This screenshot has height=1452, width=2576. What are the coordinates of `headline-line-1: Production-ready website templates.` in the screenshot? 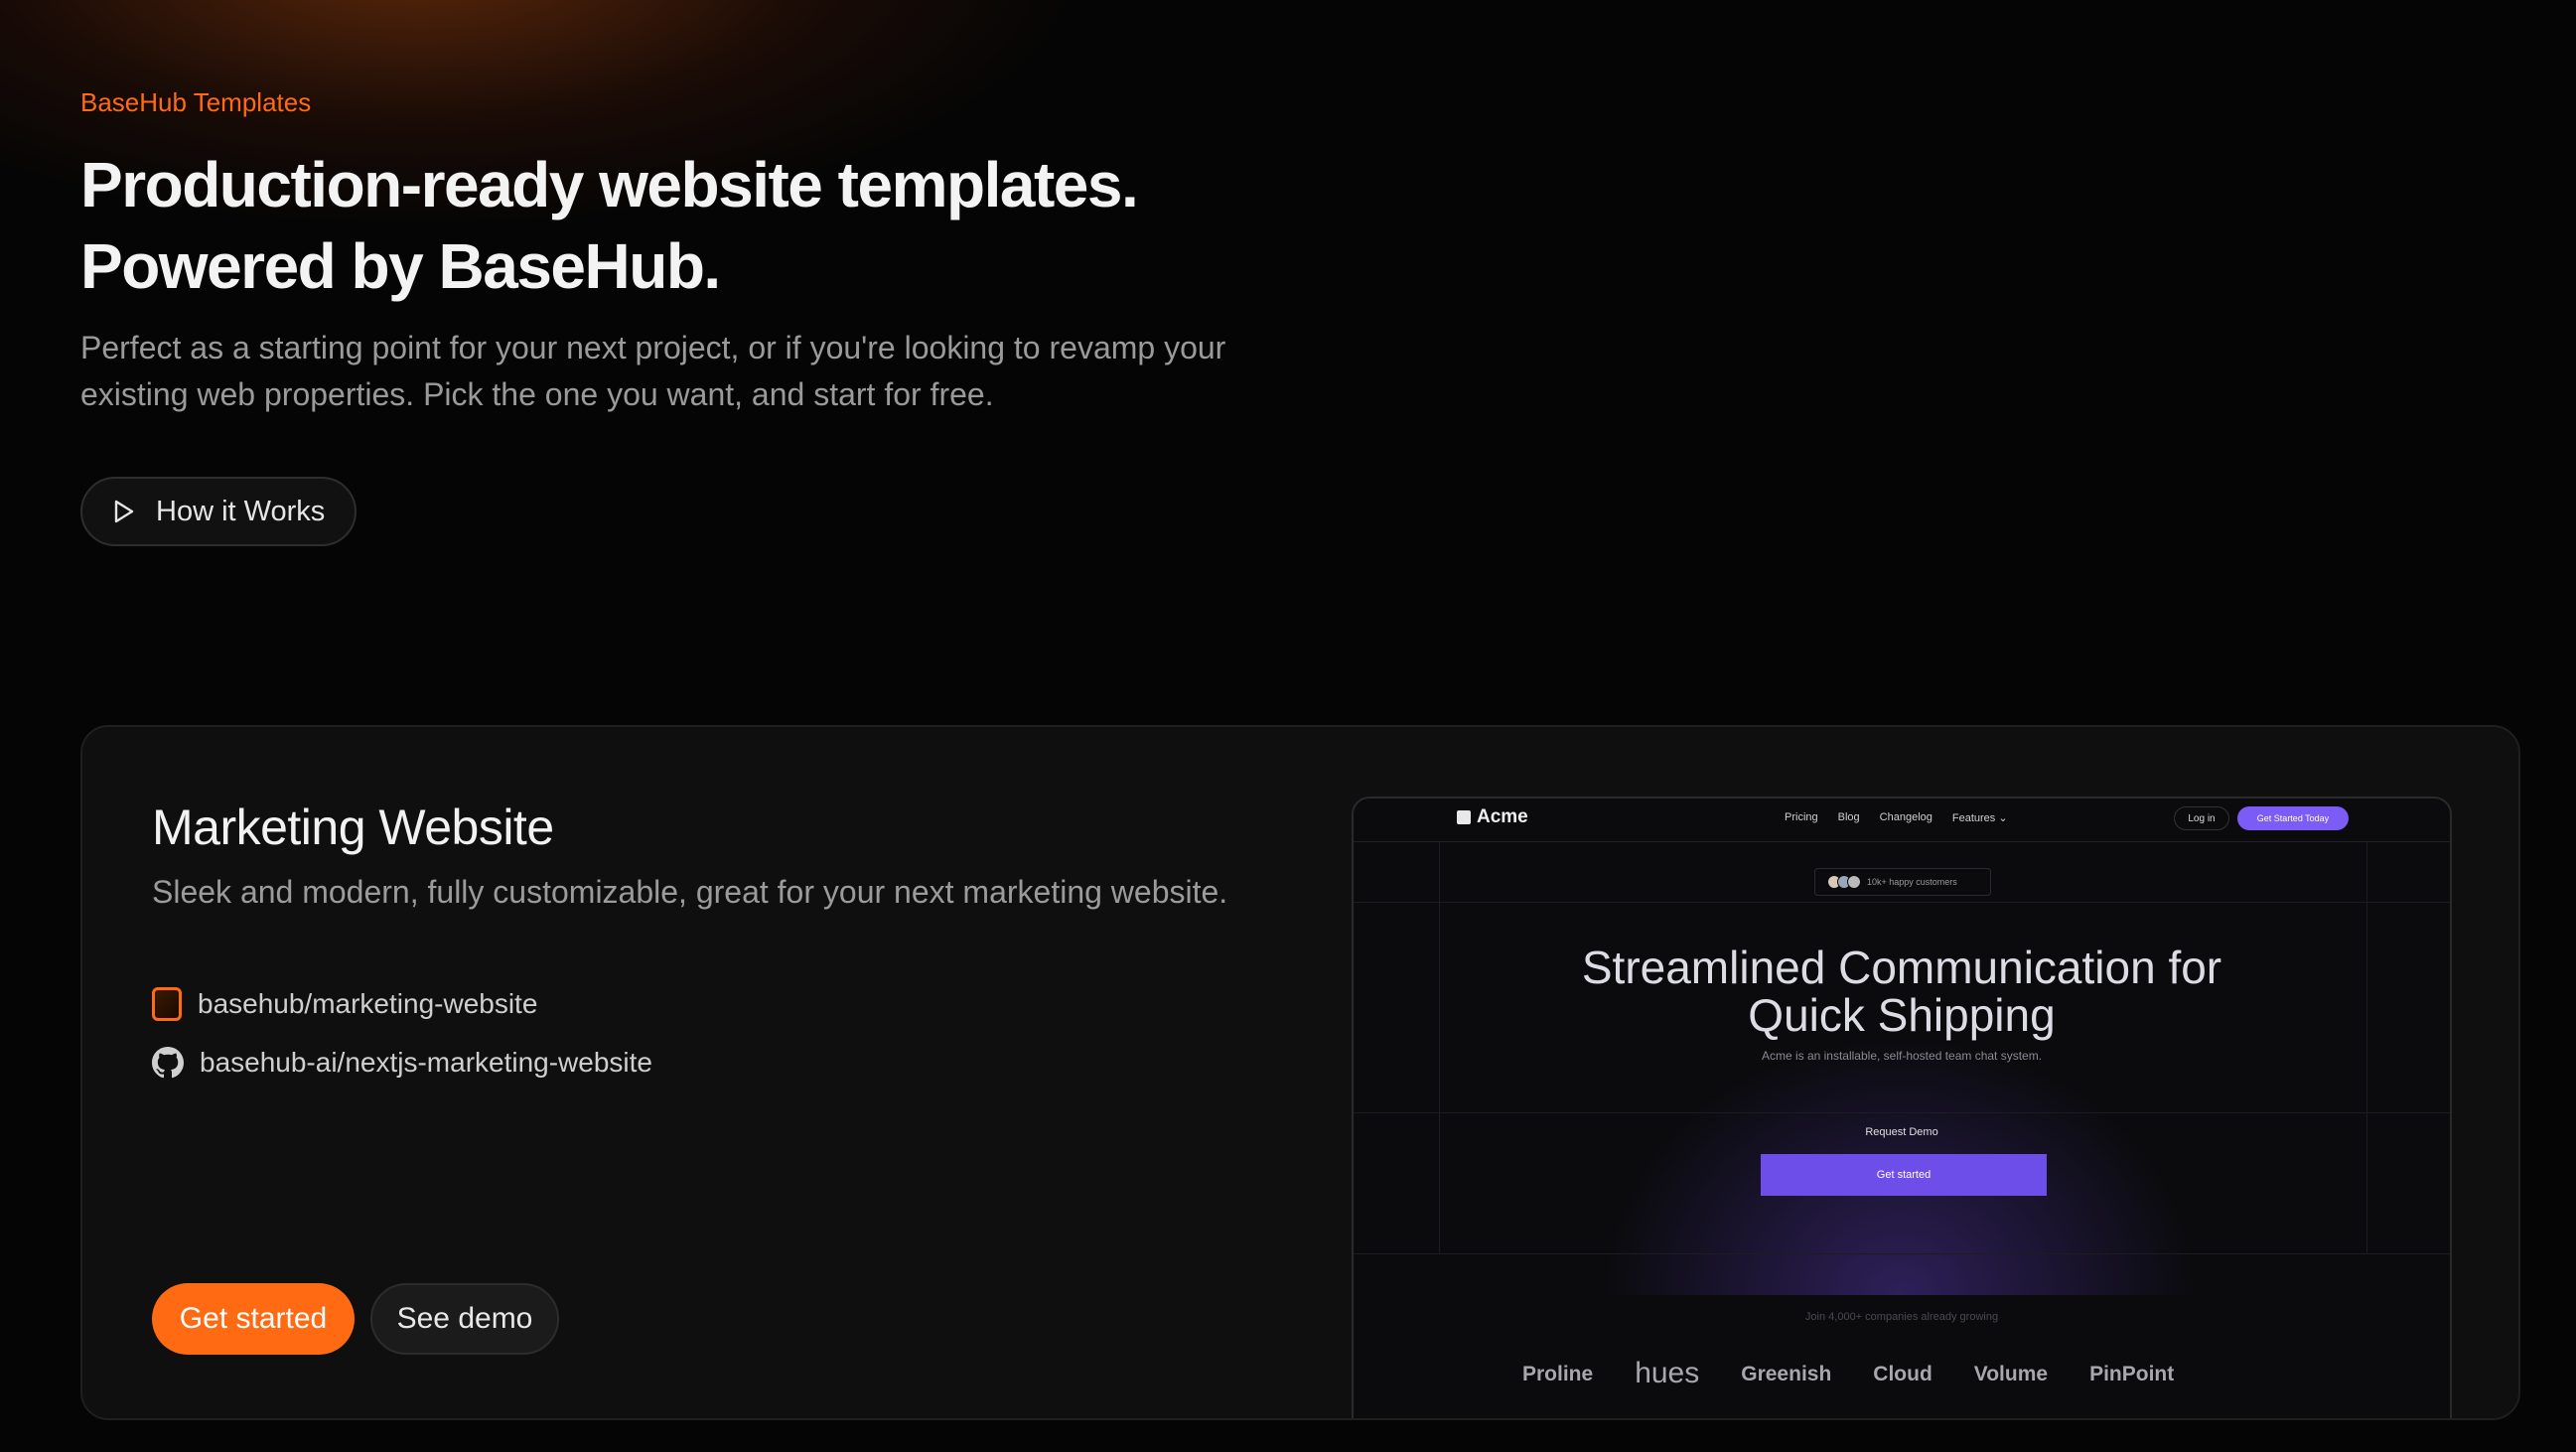 It's located at (610, 184).